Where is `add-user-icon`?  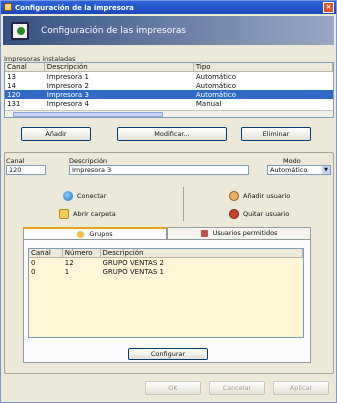 add-user-icon is located at coordinates (234, 196).